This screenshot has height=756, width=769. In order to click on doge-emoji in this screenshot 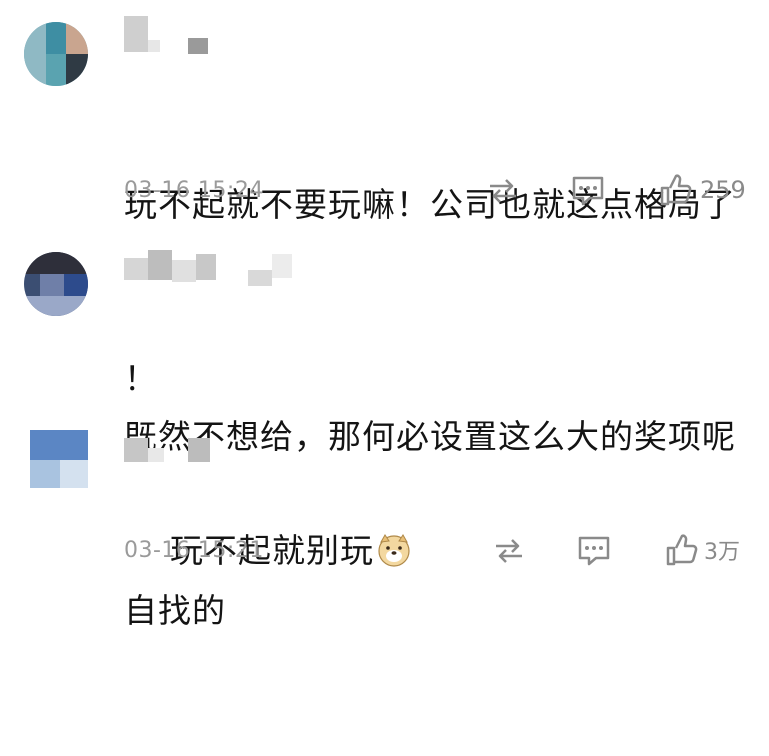, I will do `click(394, 550)`.